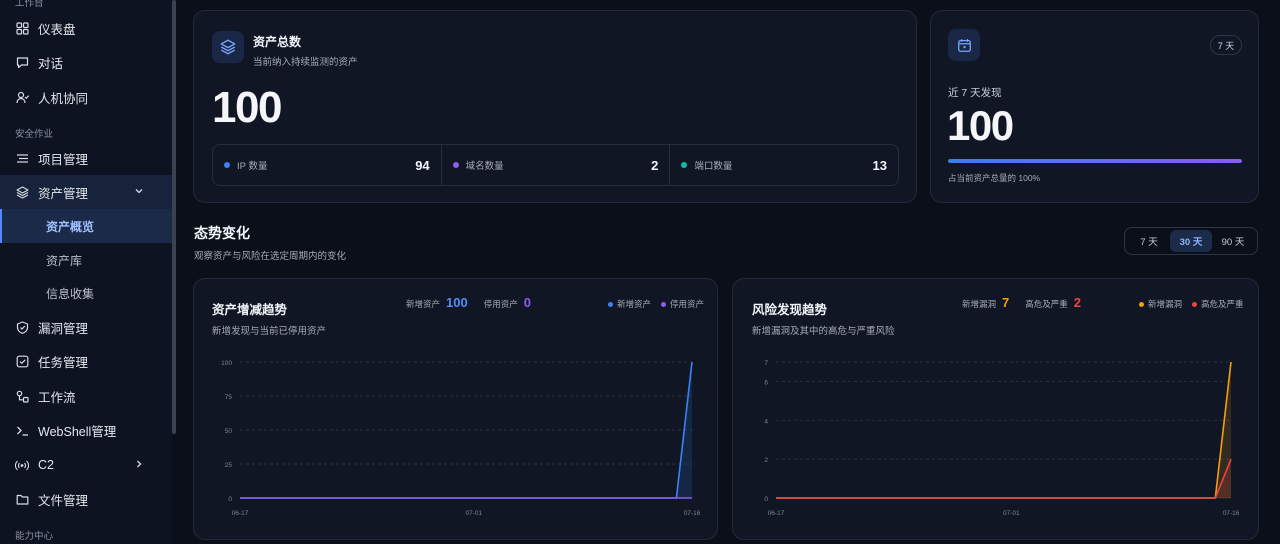  I want to click on sidebar-item-vulns: 漏洞管理, so click(86, 327).